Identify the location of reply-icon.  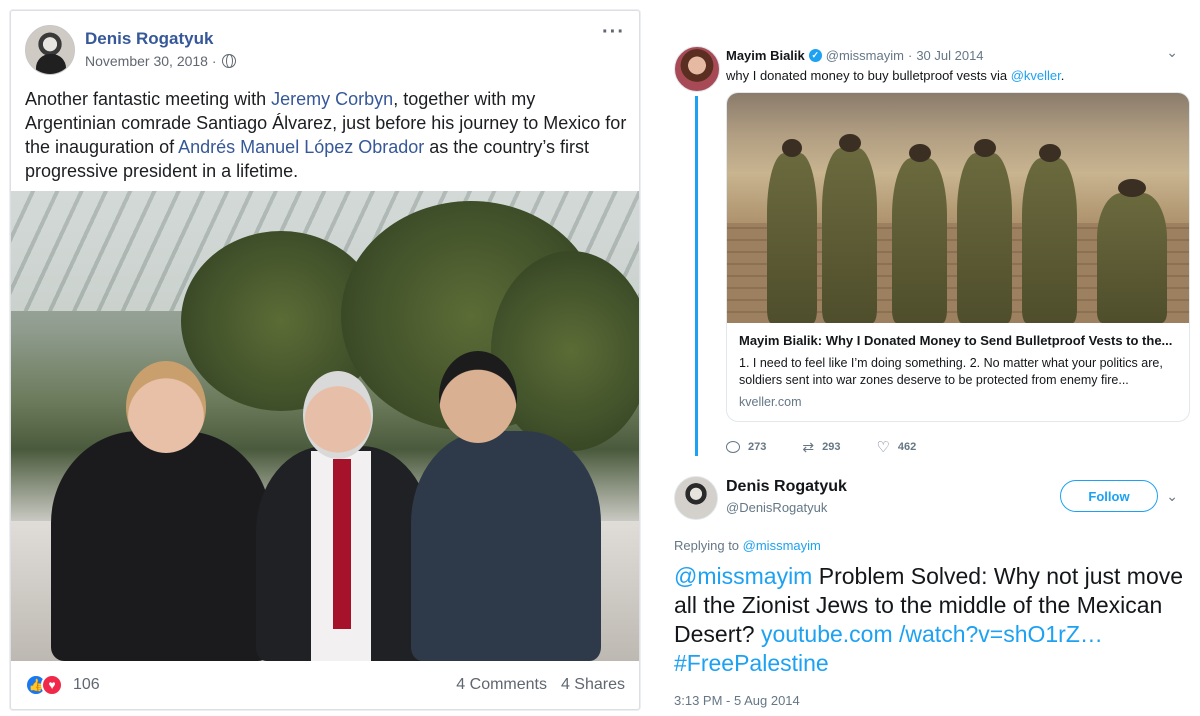
(733, 447).